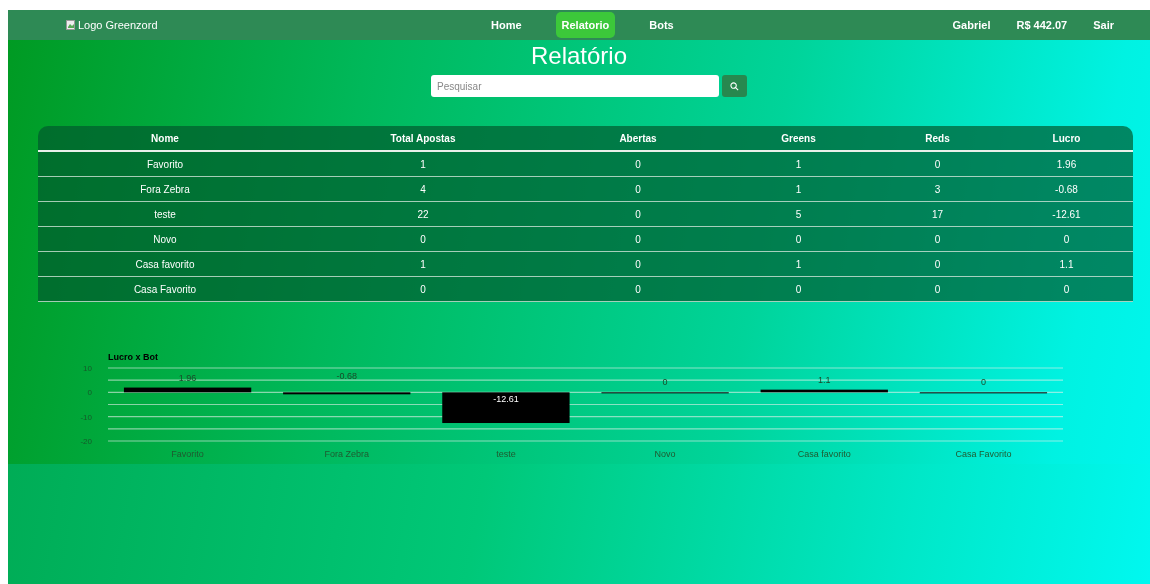 This screenshot has width=1150, height=584. Describe the element at coordinates (665, 454) in the screenshot. I see `category-label: Novo` at that location.